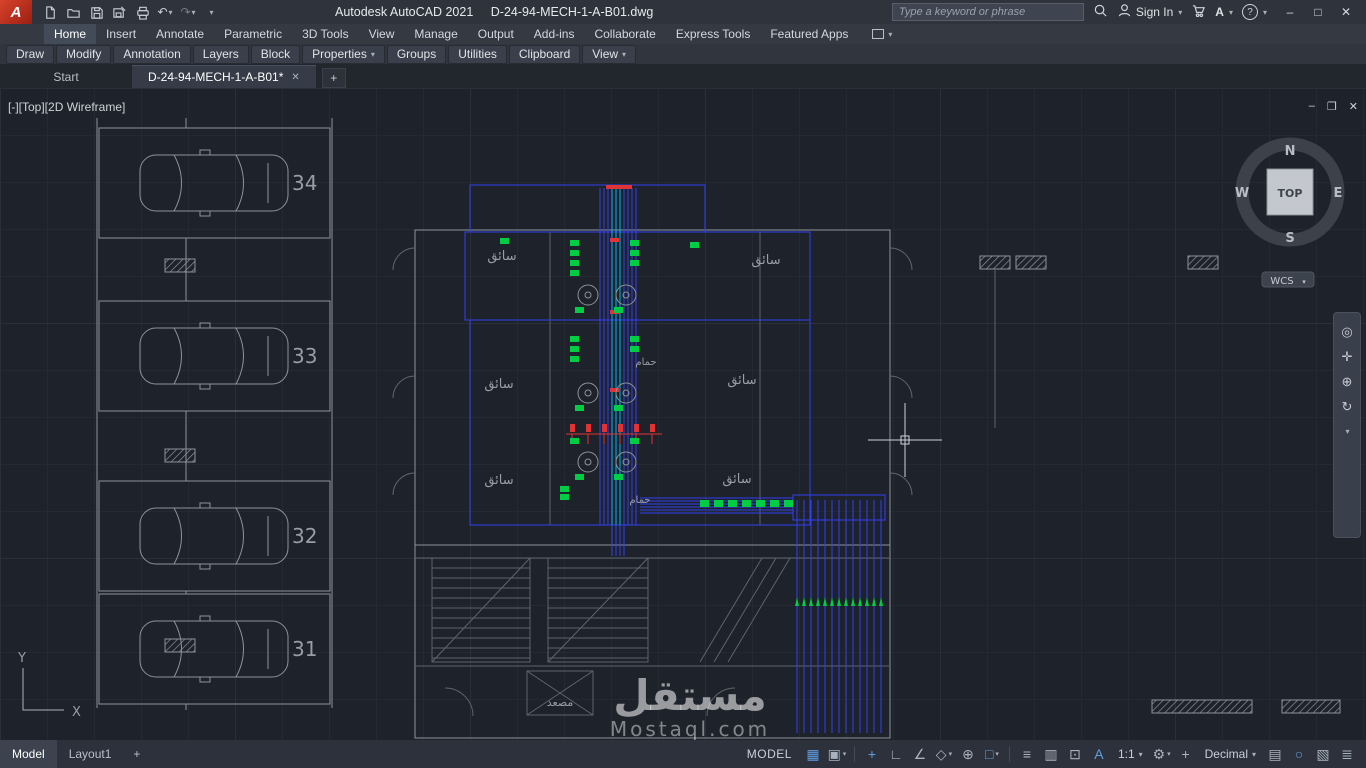 This screenshot has height=768, width=1366. Describe the element at coordinates (224, 76) in the screenshot. I see `file-tab-active-document: D-24-94-MECH-1-A-B01* ✕` at that location.